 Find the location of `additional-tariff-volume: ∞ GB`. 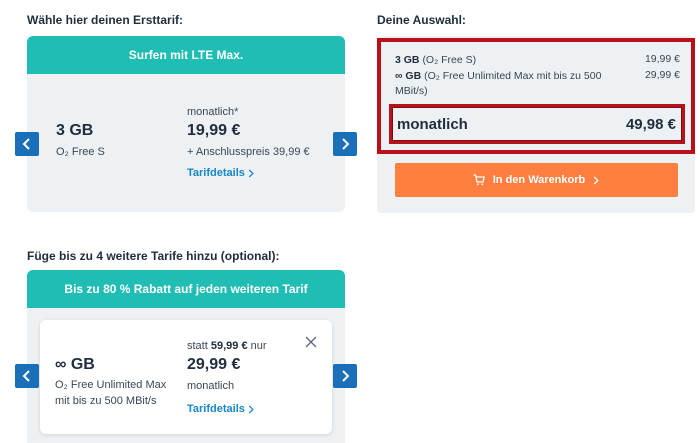

additional-tariff-volume: ∞ GB is located at coordinates (75, 364).